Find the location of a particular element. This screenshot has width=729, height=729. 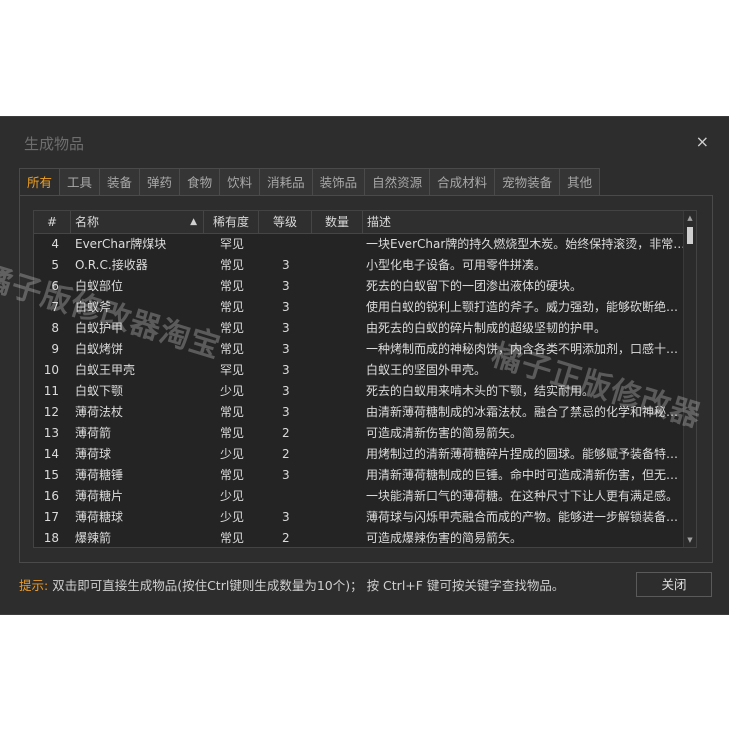

table-row: 11 白蚁下颚 少见 3 死去的白蚁用来啃木头的下颚，结实耐用。 is located at coordinates (365, 391).